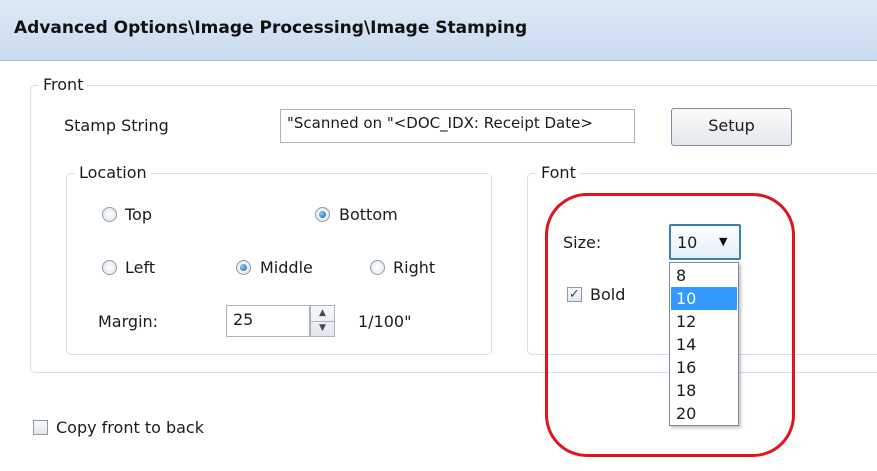 Image resolution: width=877 pixels, height=471 pixels. I want to click on left-label: Left, so click(140, 267).